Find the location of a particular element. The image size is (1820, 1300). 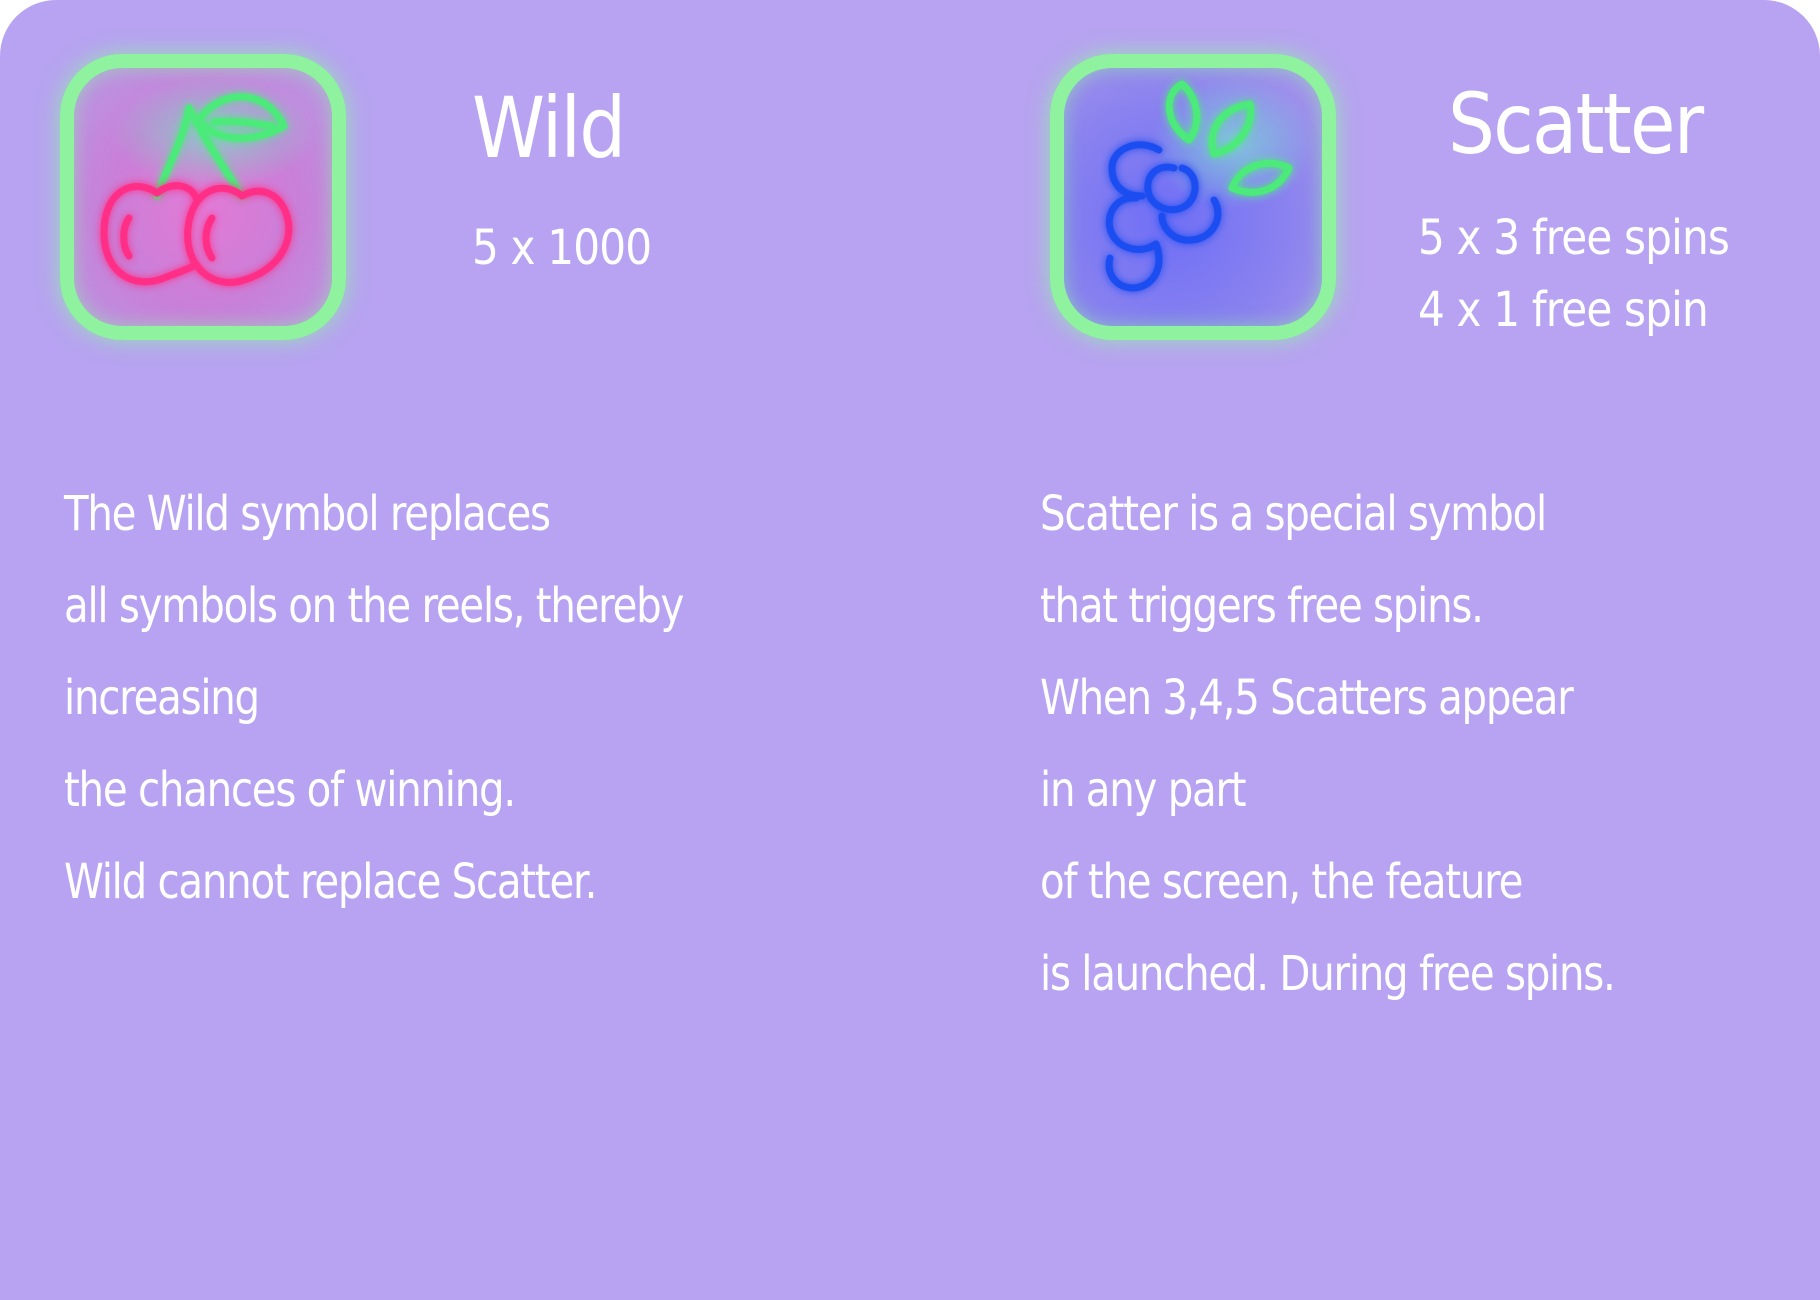

scatter-description-line: Scatter is a special symbol is located at coordinates (1293, 514).